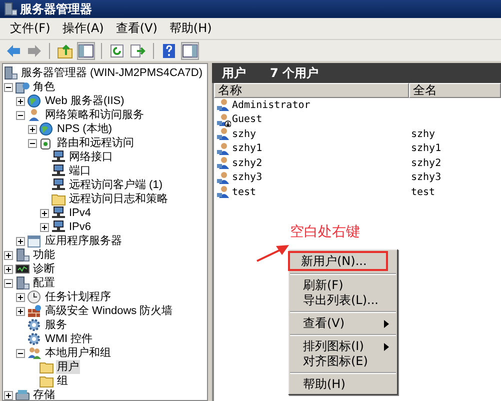  Describe the element at coordinates (311, 90) in the screenshot. I see `column-header: 名称` at that location.